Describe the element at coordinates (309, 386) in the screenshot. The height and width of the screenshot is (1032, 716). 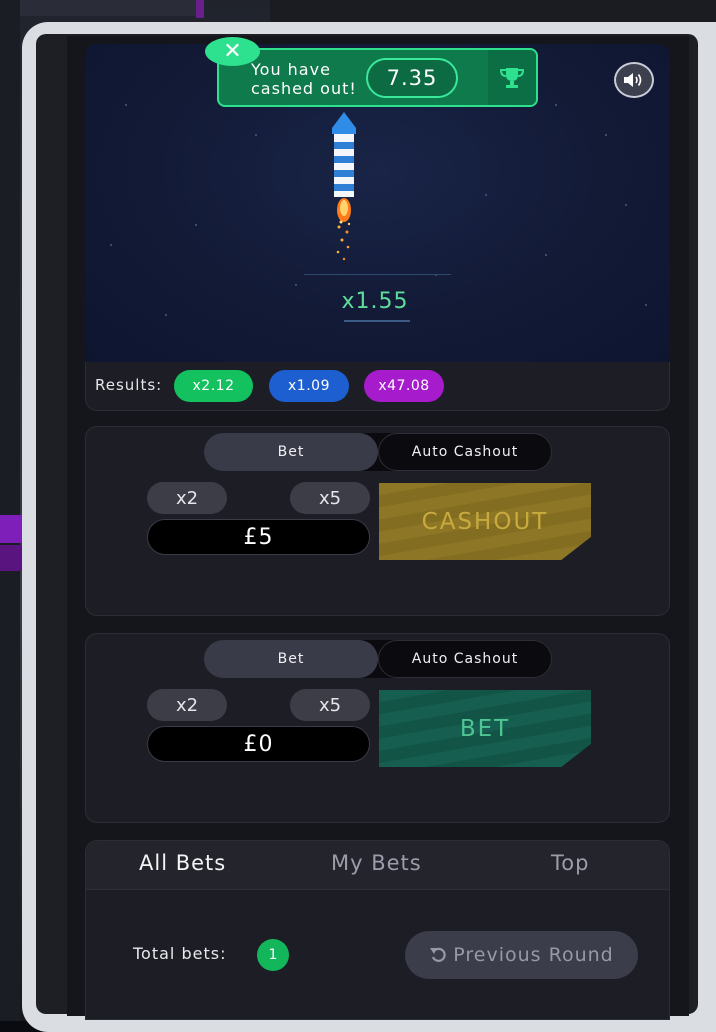
I see `result-pill: x1.09` at that location.